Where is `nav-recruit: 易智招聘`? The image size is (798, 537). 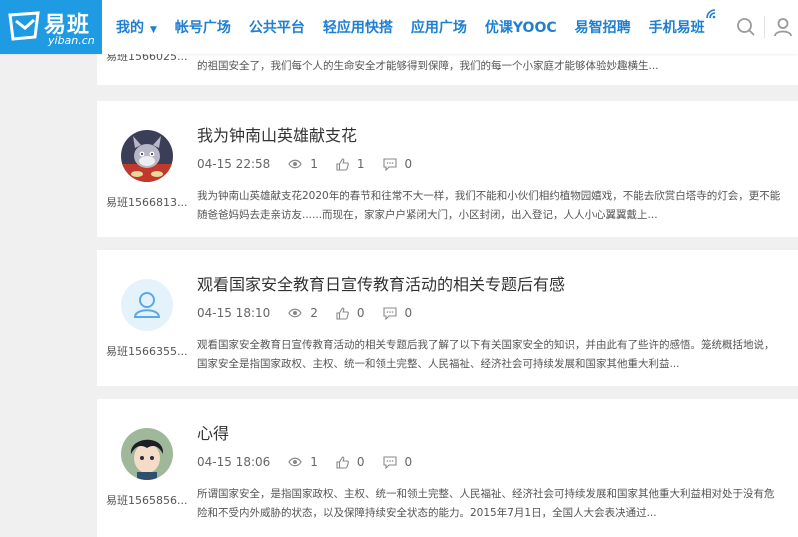
nav-recruit: 易智招聘 is located at coordinates (603, 27).